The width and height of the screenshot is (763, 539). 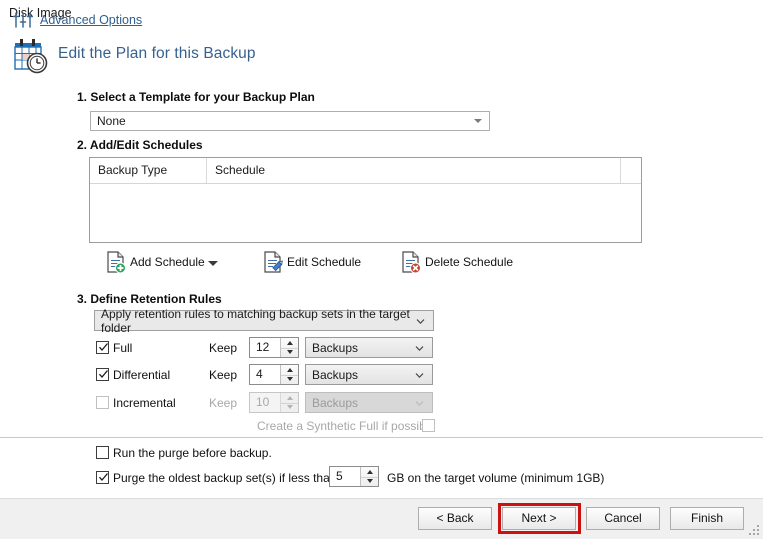 What do you see at coordinates (381, 57) in the screenshot?
I see `wizard-header: Edit the Plan for this Backup` at bounding box center [381, 57].